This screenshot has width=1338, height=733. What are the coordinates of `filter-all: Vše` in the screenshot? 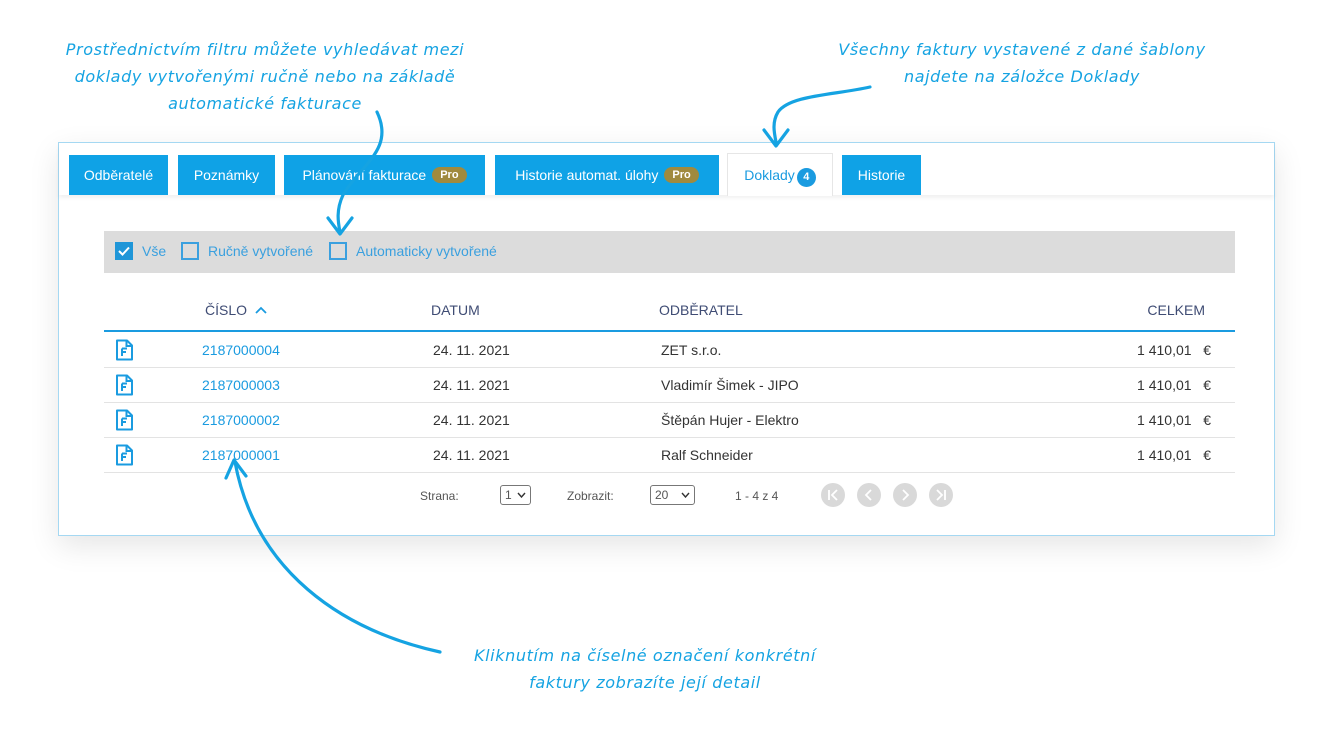 It's located at (140, 251).